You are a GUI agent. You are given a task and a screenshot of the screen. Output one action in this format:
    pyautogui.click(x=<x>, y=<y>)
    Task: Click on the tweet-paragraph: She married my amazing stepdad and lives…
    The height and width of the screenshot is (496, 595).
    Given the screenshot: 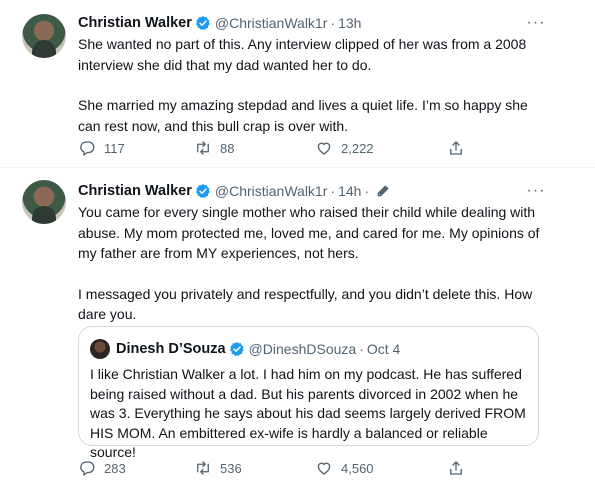 What is the action you would take?
    pyautogui.click(x=303, y=115)
    